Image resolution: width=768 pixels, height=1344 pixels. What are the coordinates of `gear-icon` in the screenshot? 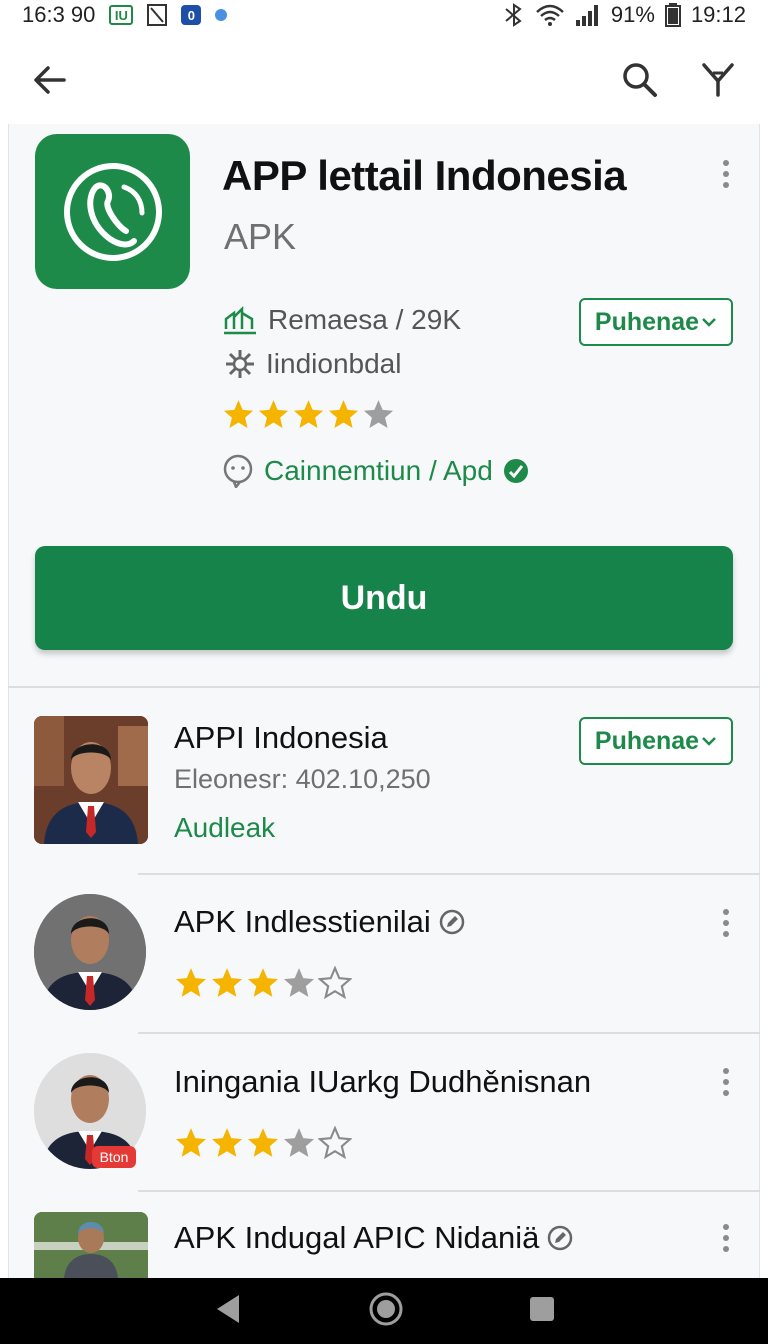 It's located at (240, 364).